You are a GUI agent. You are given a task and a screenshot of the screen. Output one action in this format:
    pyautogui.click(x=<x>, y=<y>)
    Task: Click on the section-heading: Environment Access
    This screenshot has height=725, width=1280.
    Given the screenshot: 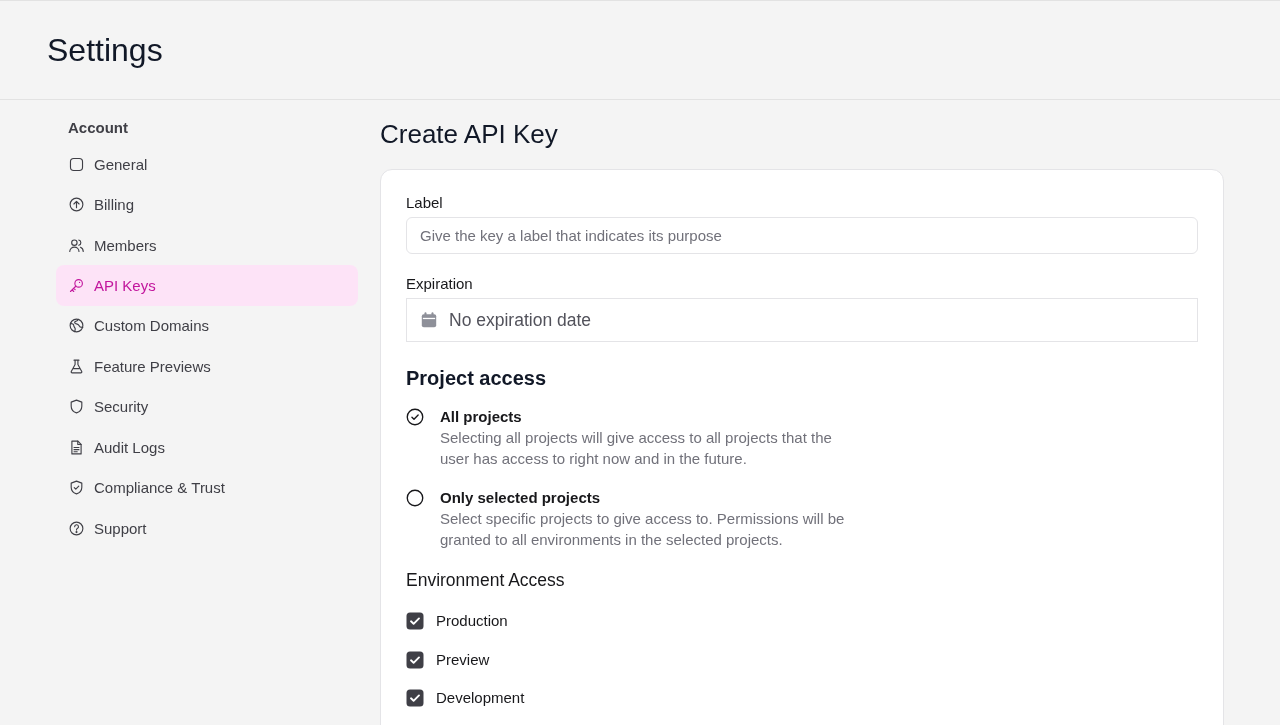 What is the action you would take?
    pyautogui.click(x=485, y=580)
    